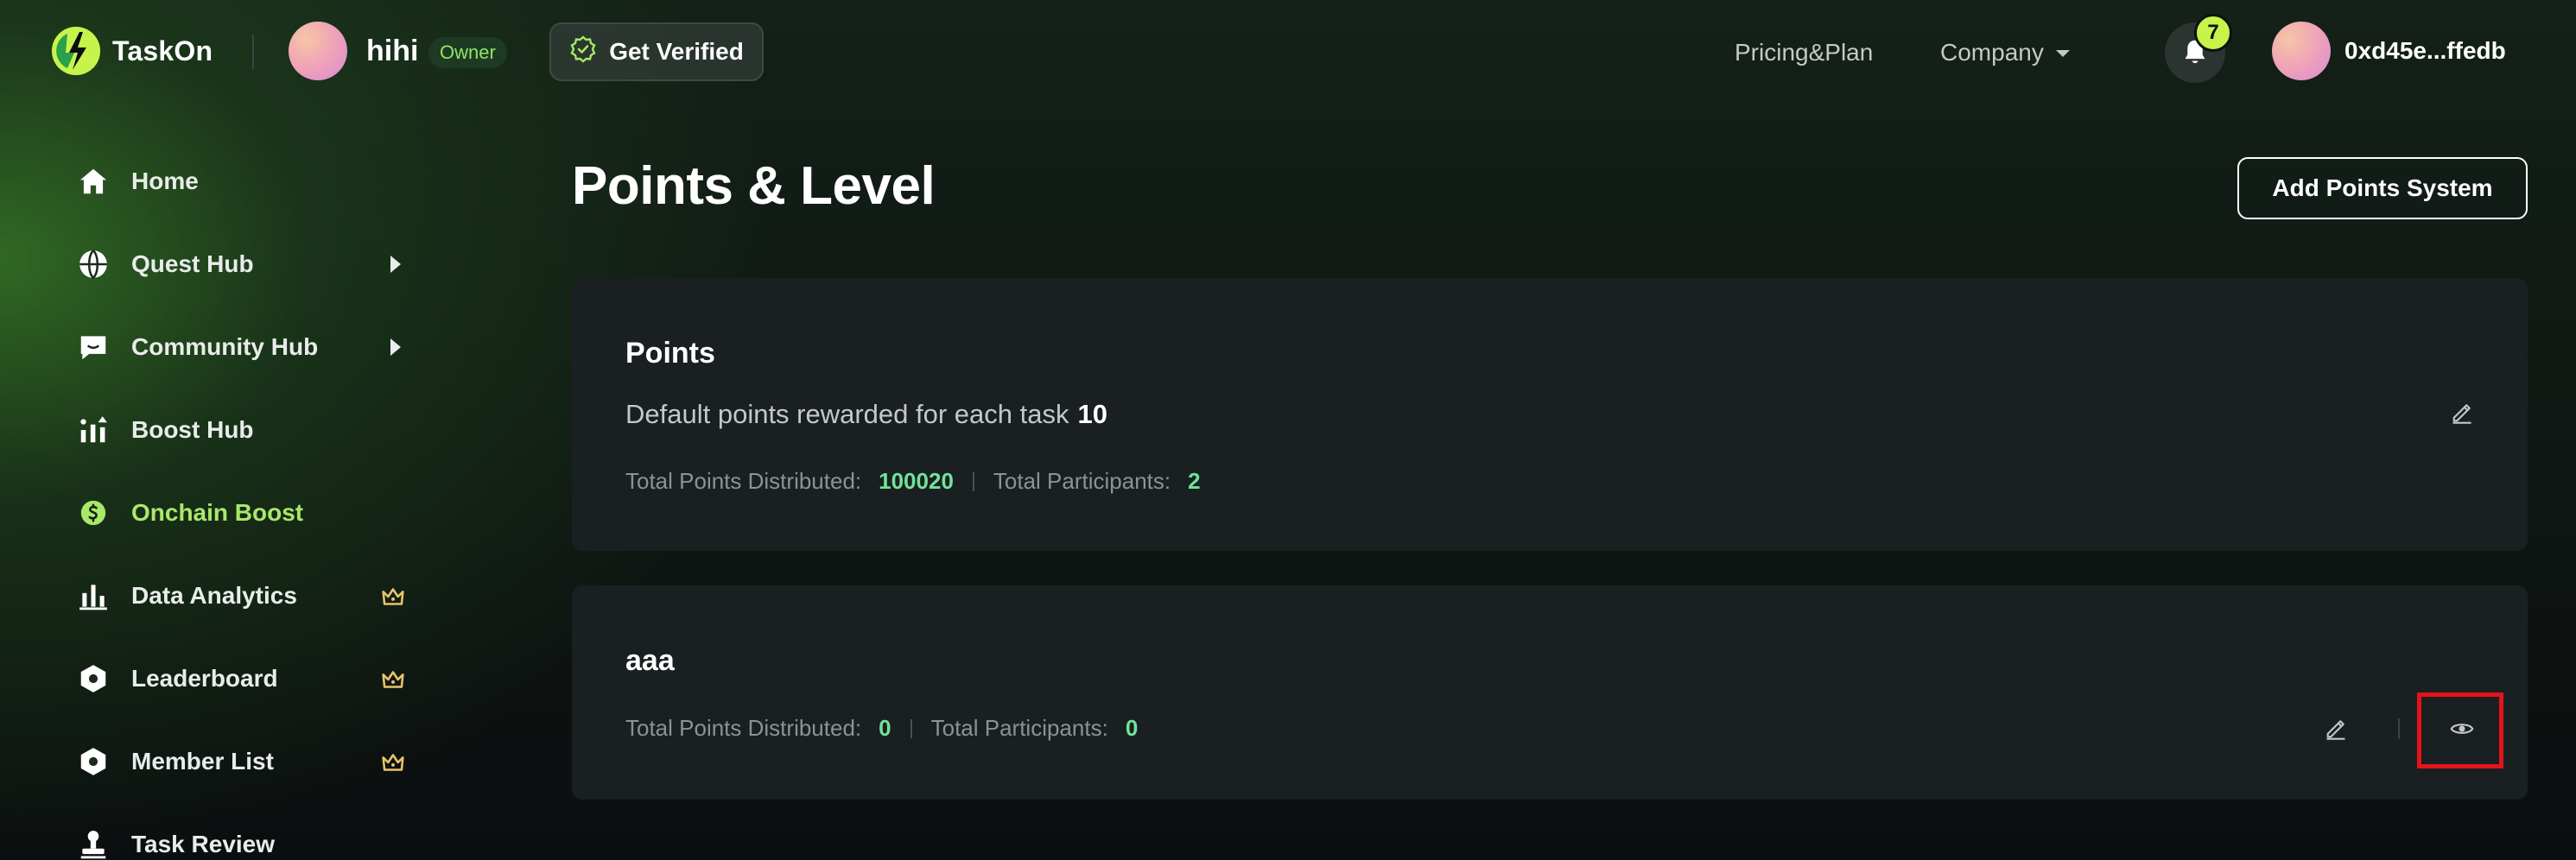 The height and width of the screenshot is (860, 2576). Describe the element at coordinates (214, 595) in the screenshot. I see `sidebar-item-label: Data Analytics` at that location.